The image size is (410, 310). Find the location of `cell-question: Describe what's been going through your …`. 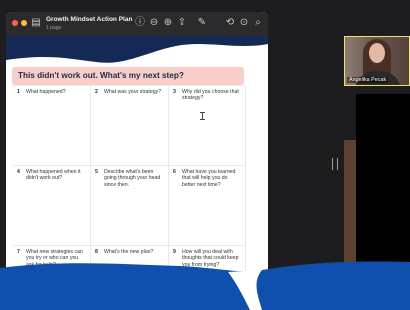

cell-question: Describe what's been going through your … is located at coordinates (132, 178).